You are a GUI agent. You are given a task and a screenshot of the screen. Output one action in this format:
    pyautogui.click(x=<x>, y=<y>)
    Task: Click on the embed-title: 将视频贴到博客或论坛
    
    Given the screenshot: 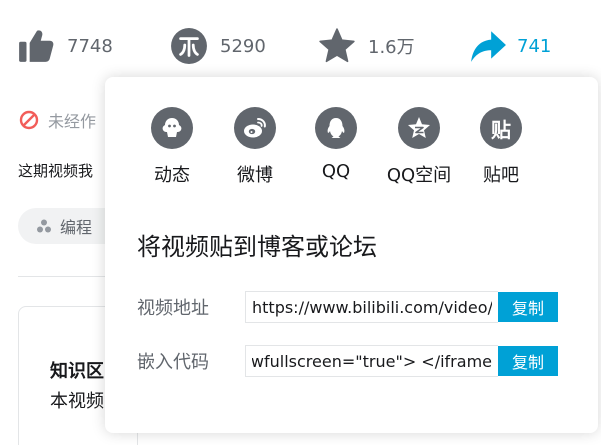 What is the action you would take?
    pyautogui.click(x=257, y=247)
    